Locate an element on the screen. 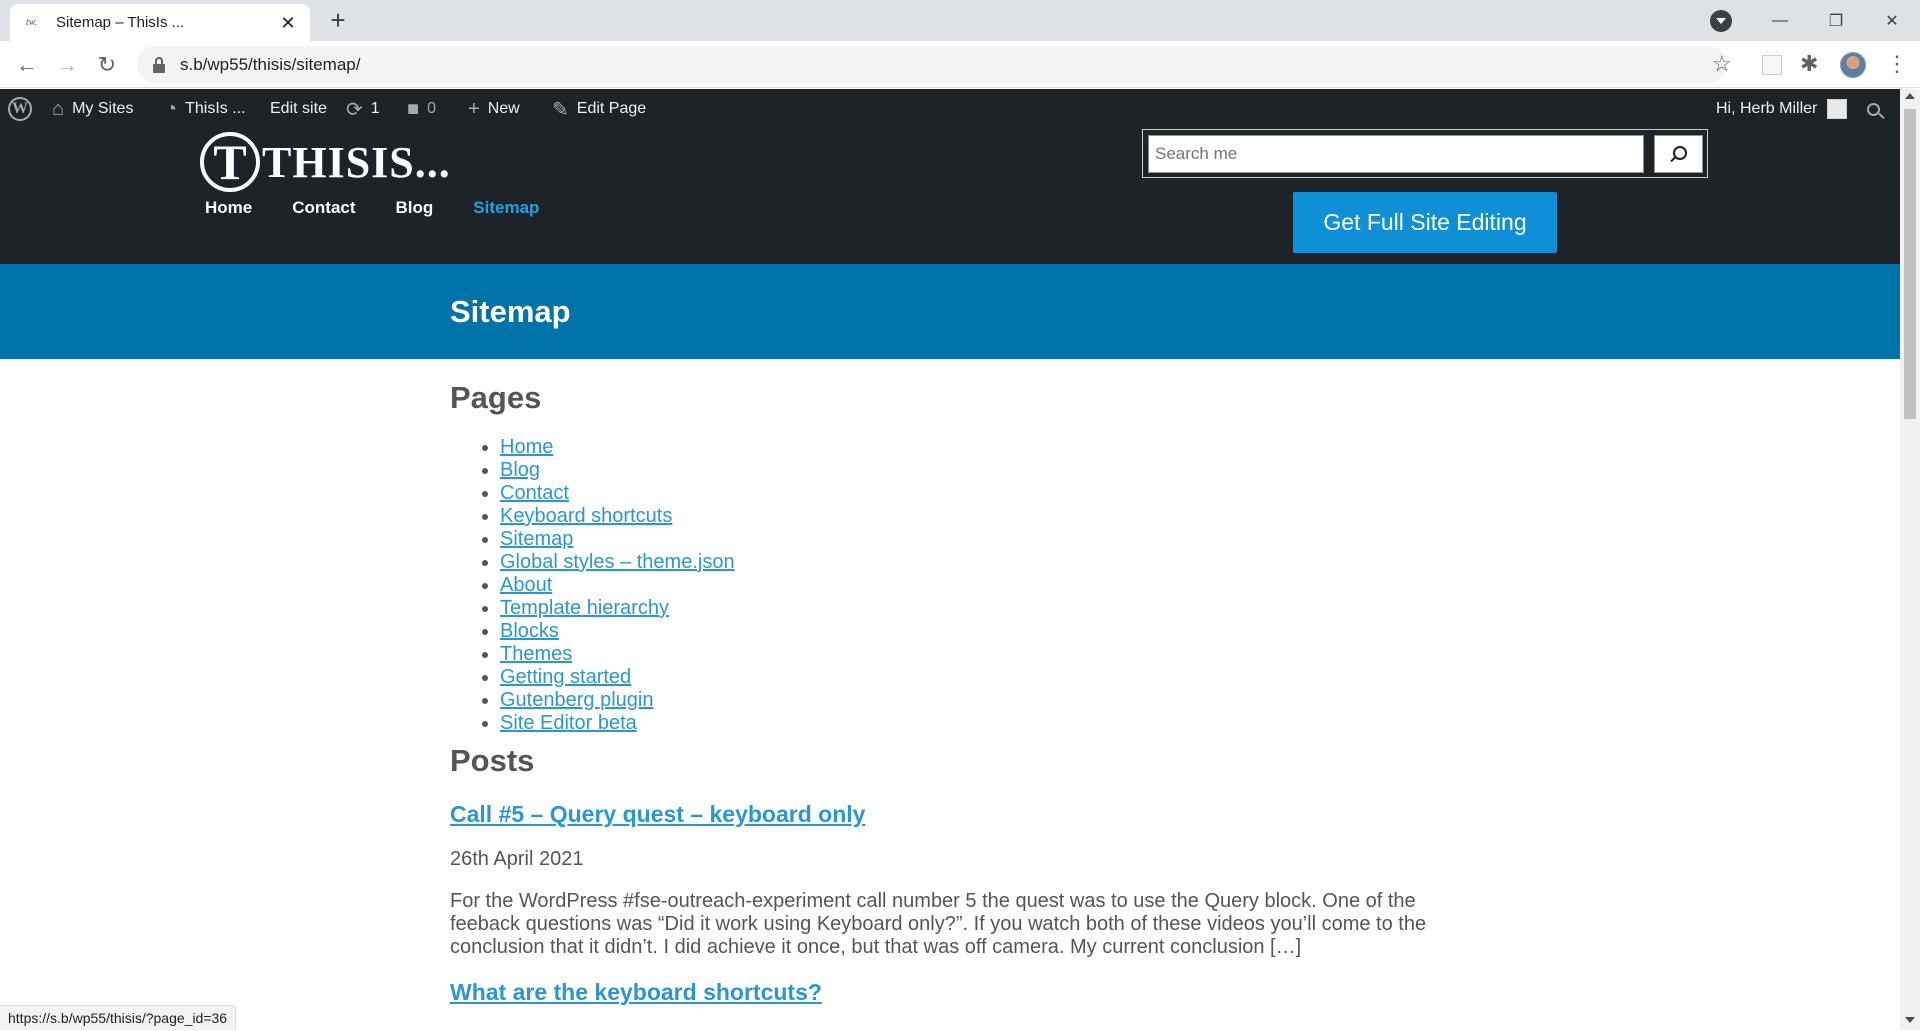 This screenshot has width=1920, height=1031. page-scrollbar is located at coordinates (1910, 559).